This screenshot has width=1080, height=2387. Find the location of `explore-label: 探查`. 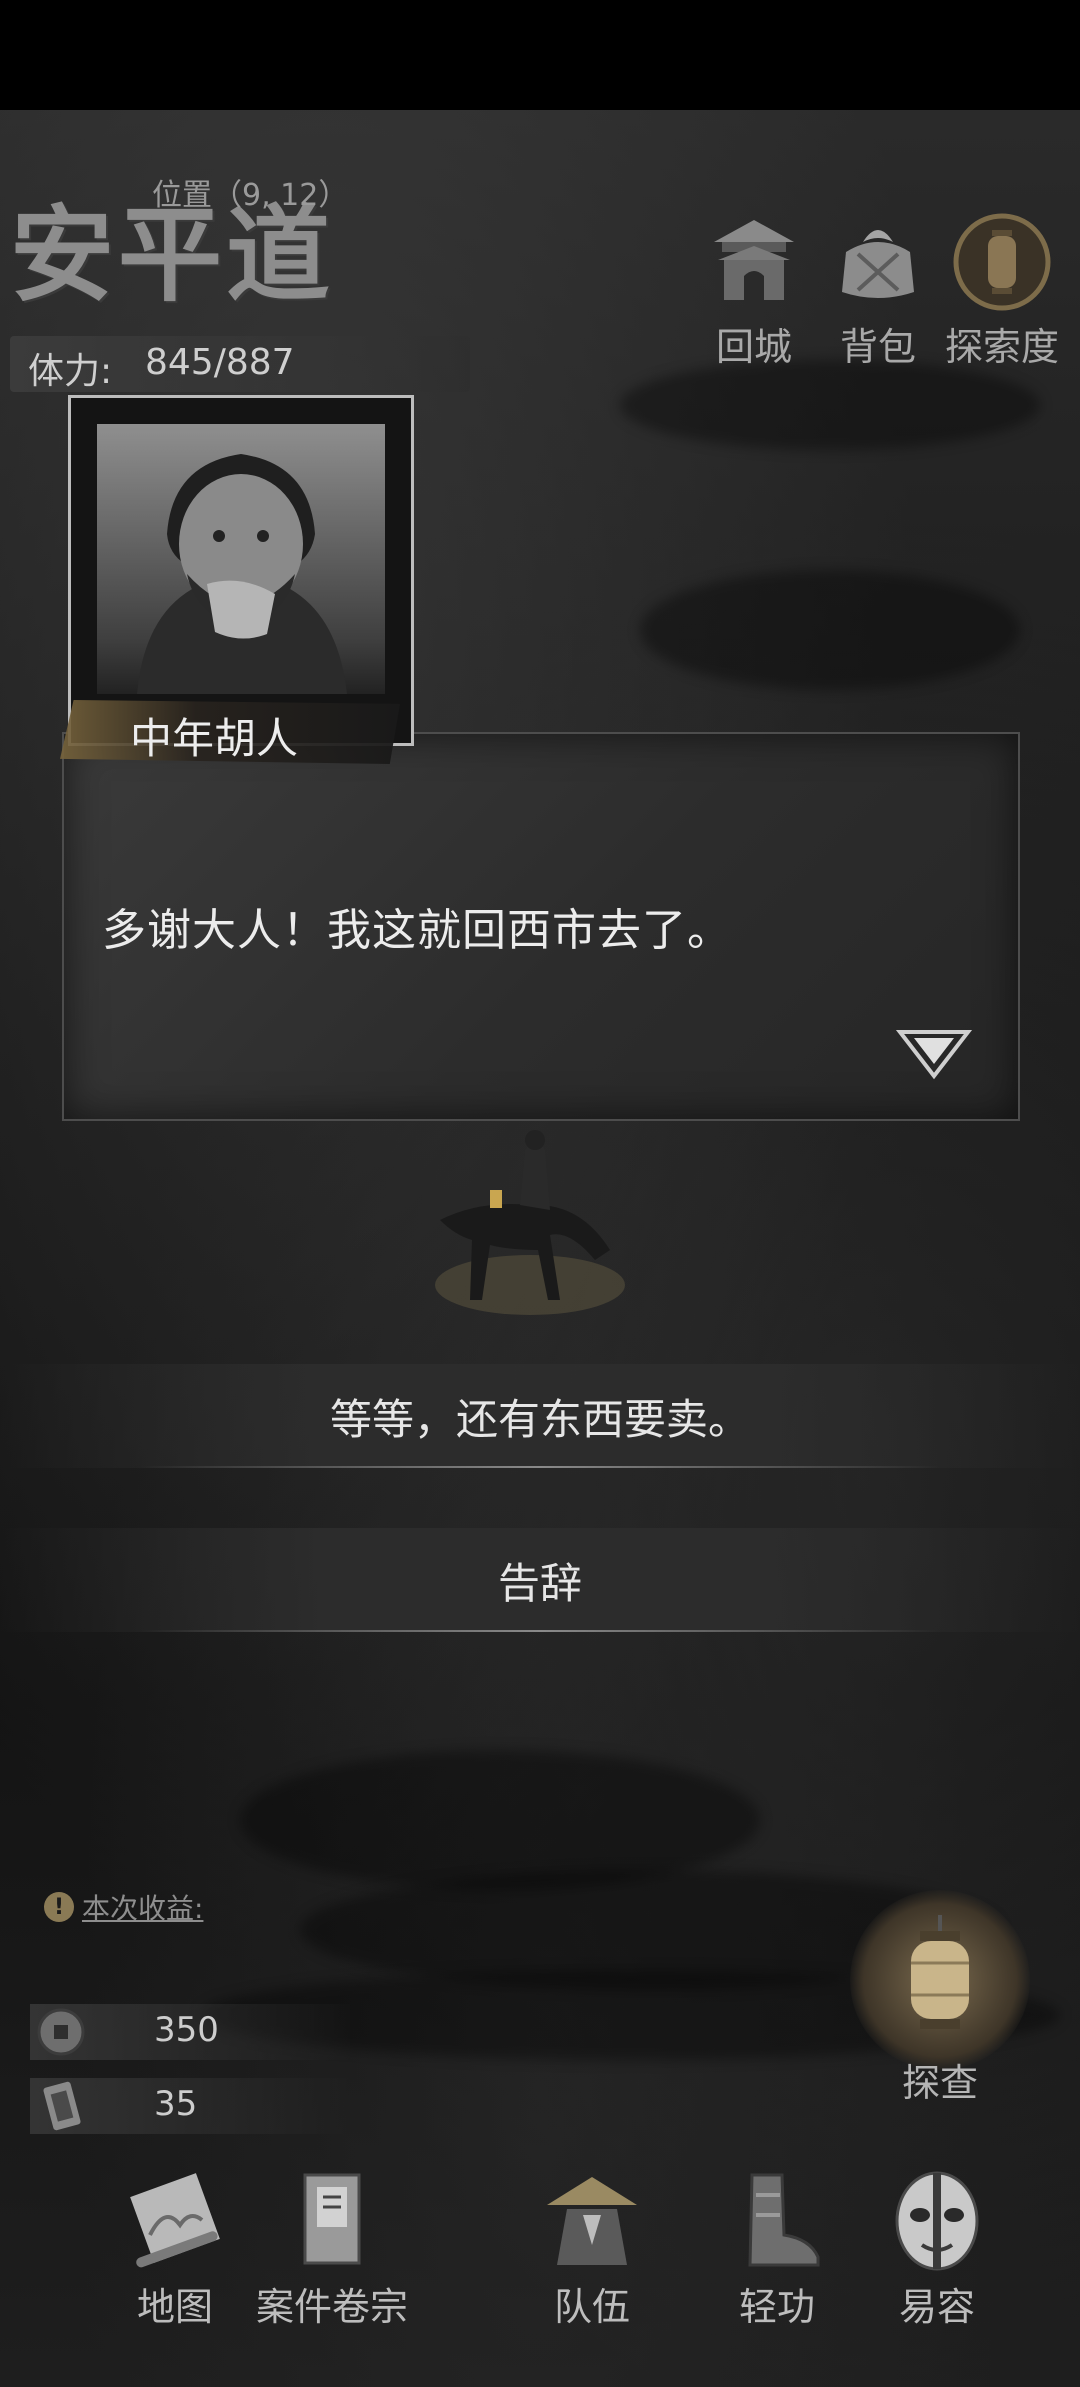

explore-label: 探查 is located at coordinates (939, 2083).